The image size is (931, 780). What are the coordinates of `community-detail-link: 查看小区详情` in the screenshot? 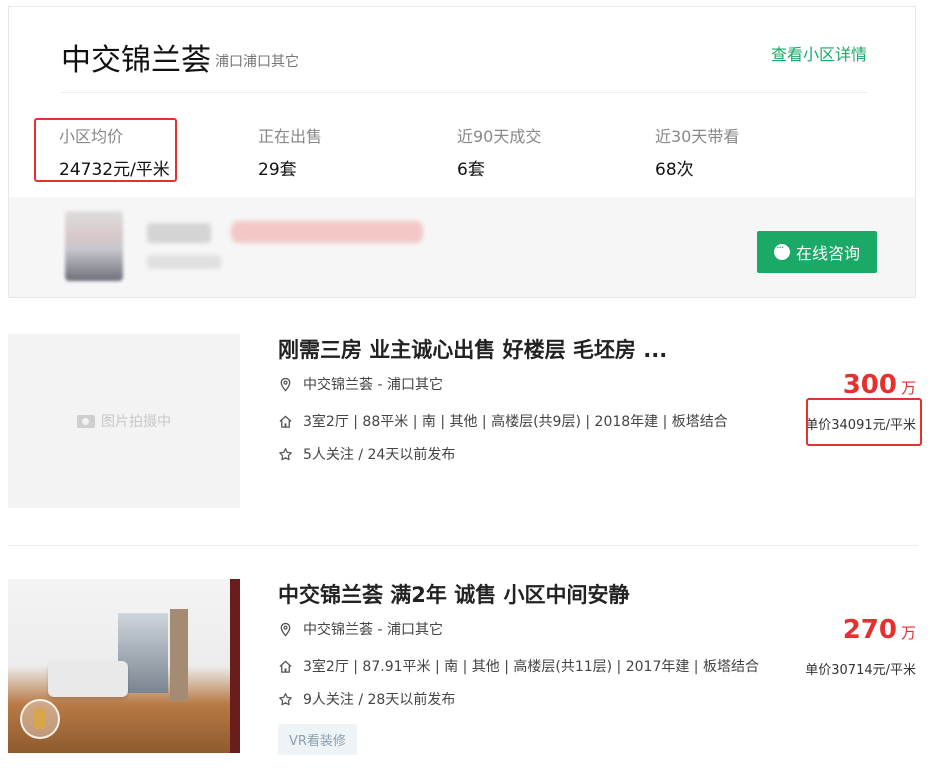 It's located at (819, 53).